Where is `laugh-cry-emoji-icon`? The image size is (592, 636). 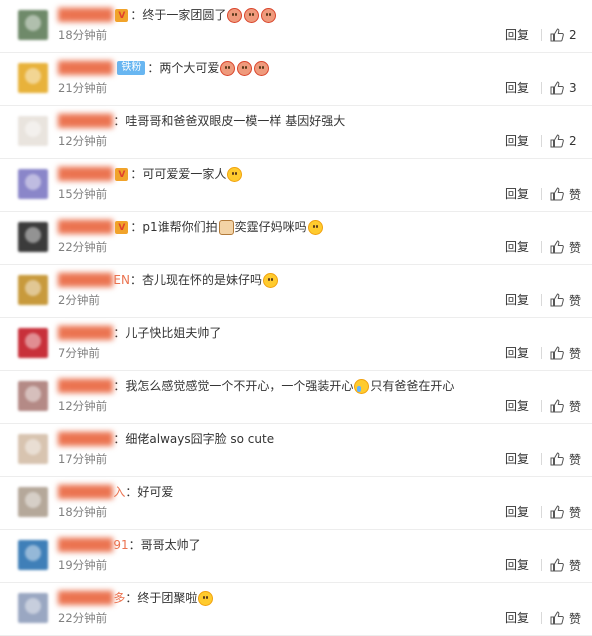 laugh-cry-emoji-icon is located at coordinates (362, 386).